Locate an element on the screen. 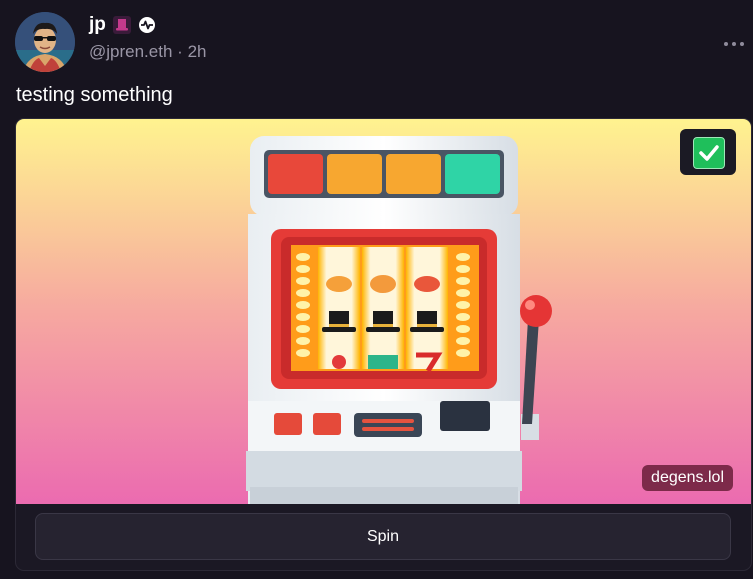 The width and height of the screenshot is (753, 579). display-name: jp is located at coordinates (97, 25).